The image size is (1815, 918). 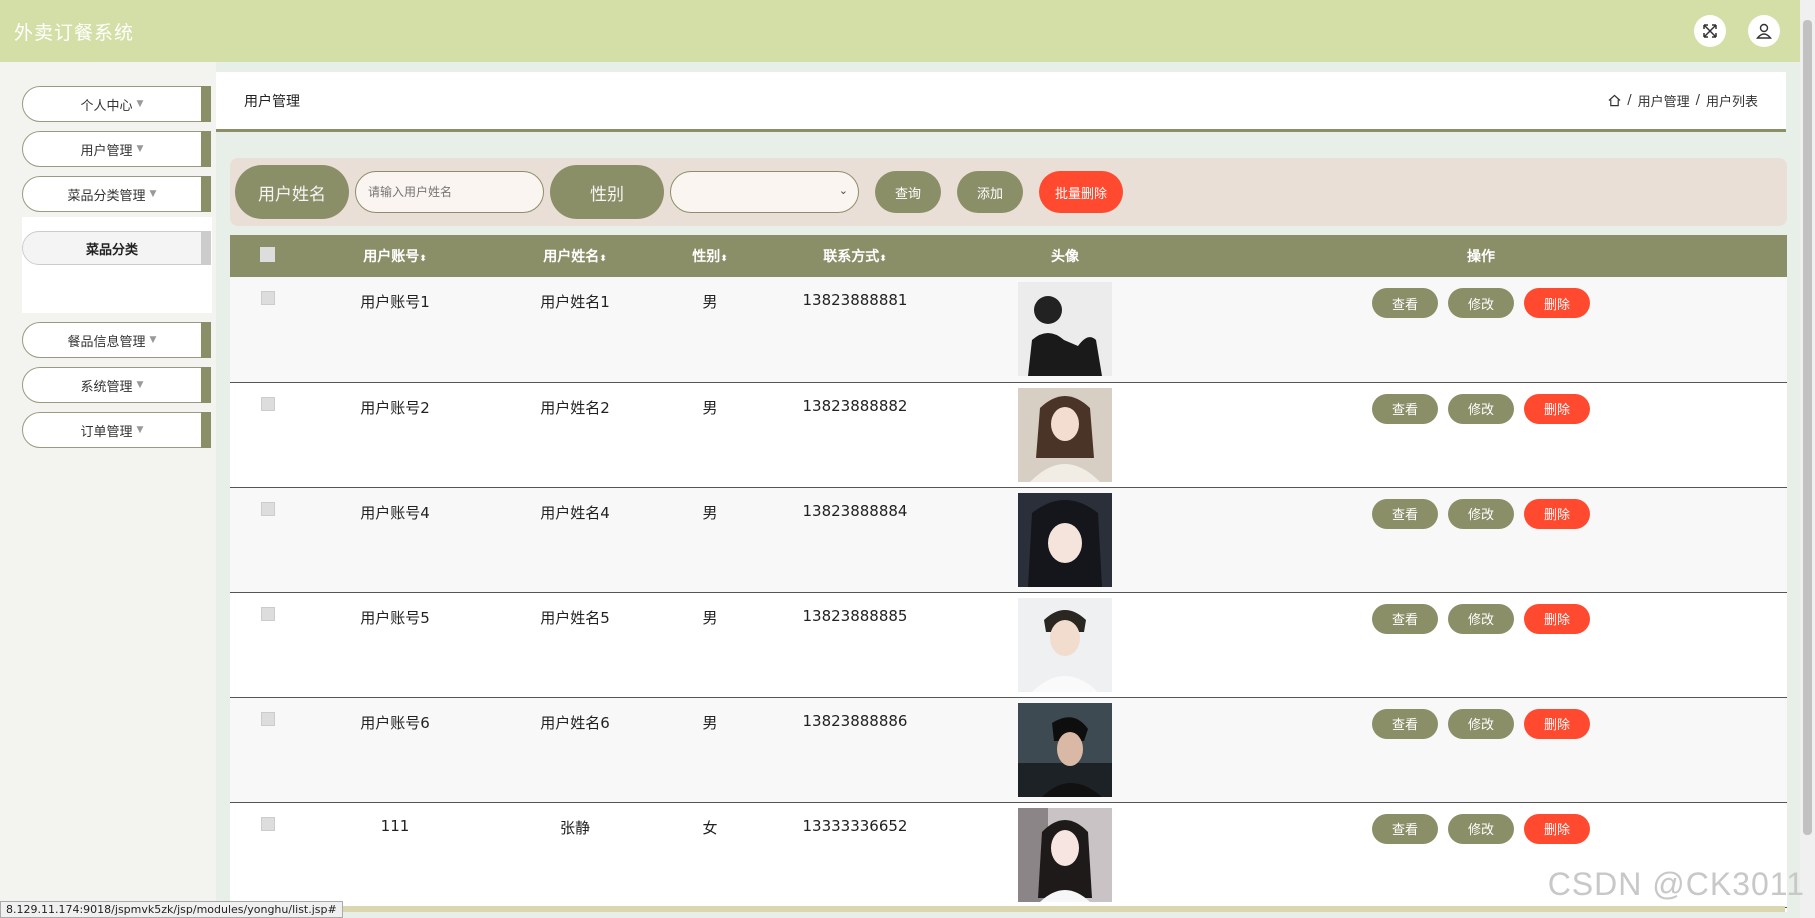 What do you see at coordinates (395, 407) in the screenshot?
I see `cell-account: 用户账号2` at bounding box center [395, 407].